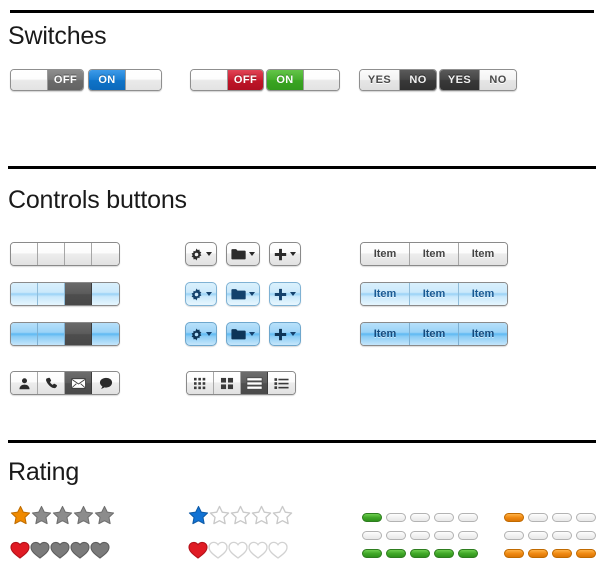 The image size is (600, 572). I want to click on contact-icon-toolbar, so click(65, 383).